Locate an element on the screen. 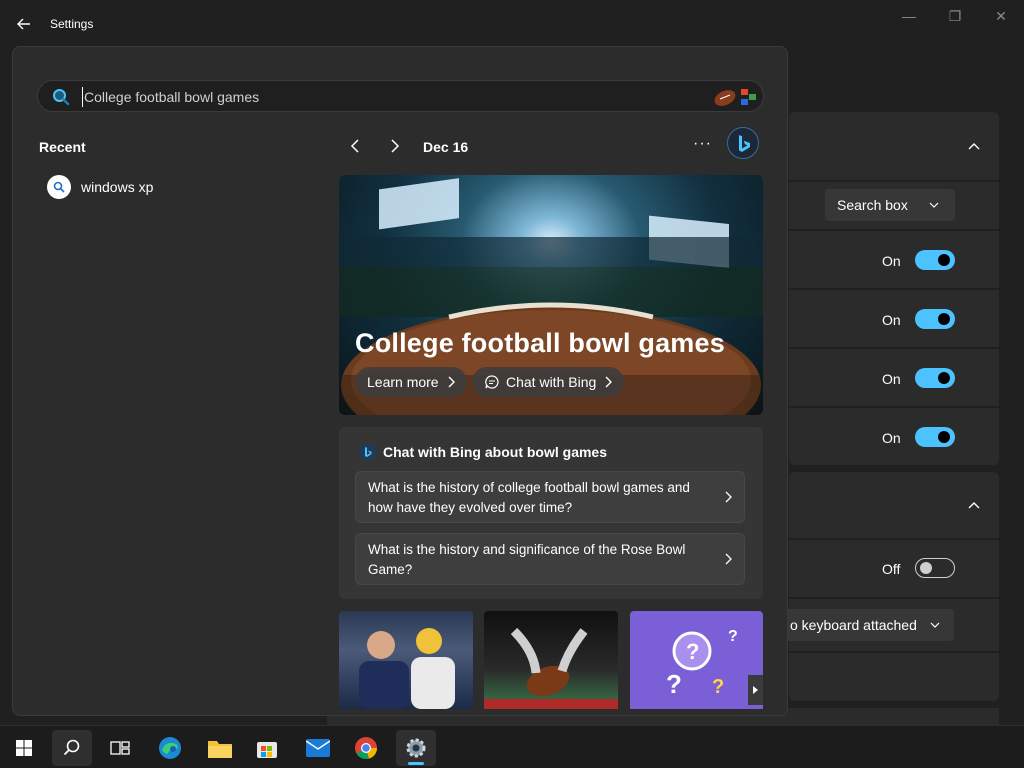 This screenshot has width=1024, height=768. search-bar is located at coordinates (400, 96).